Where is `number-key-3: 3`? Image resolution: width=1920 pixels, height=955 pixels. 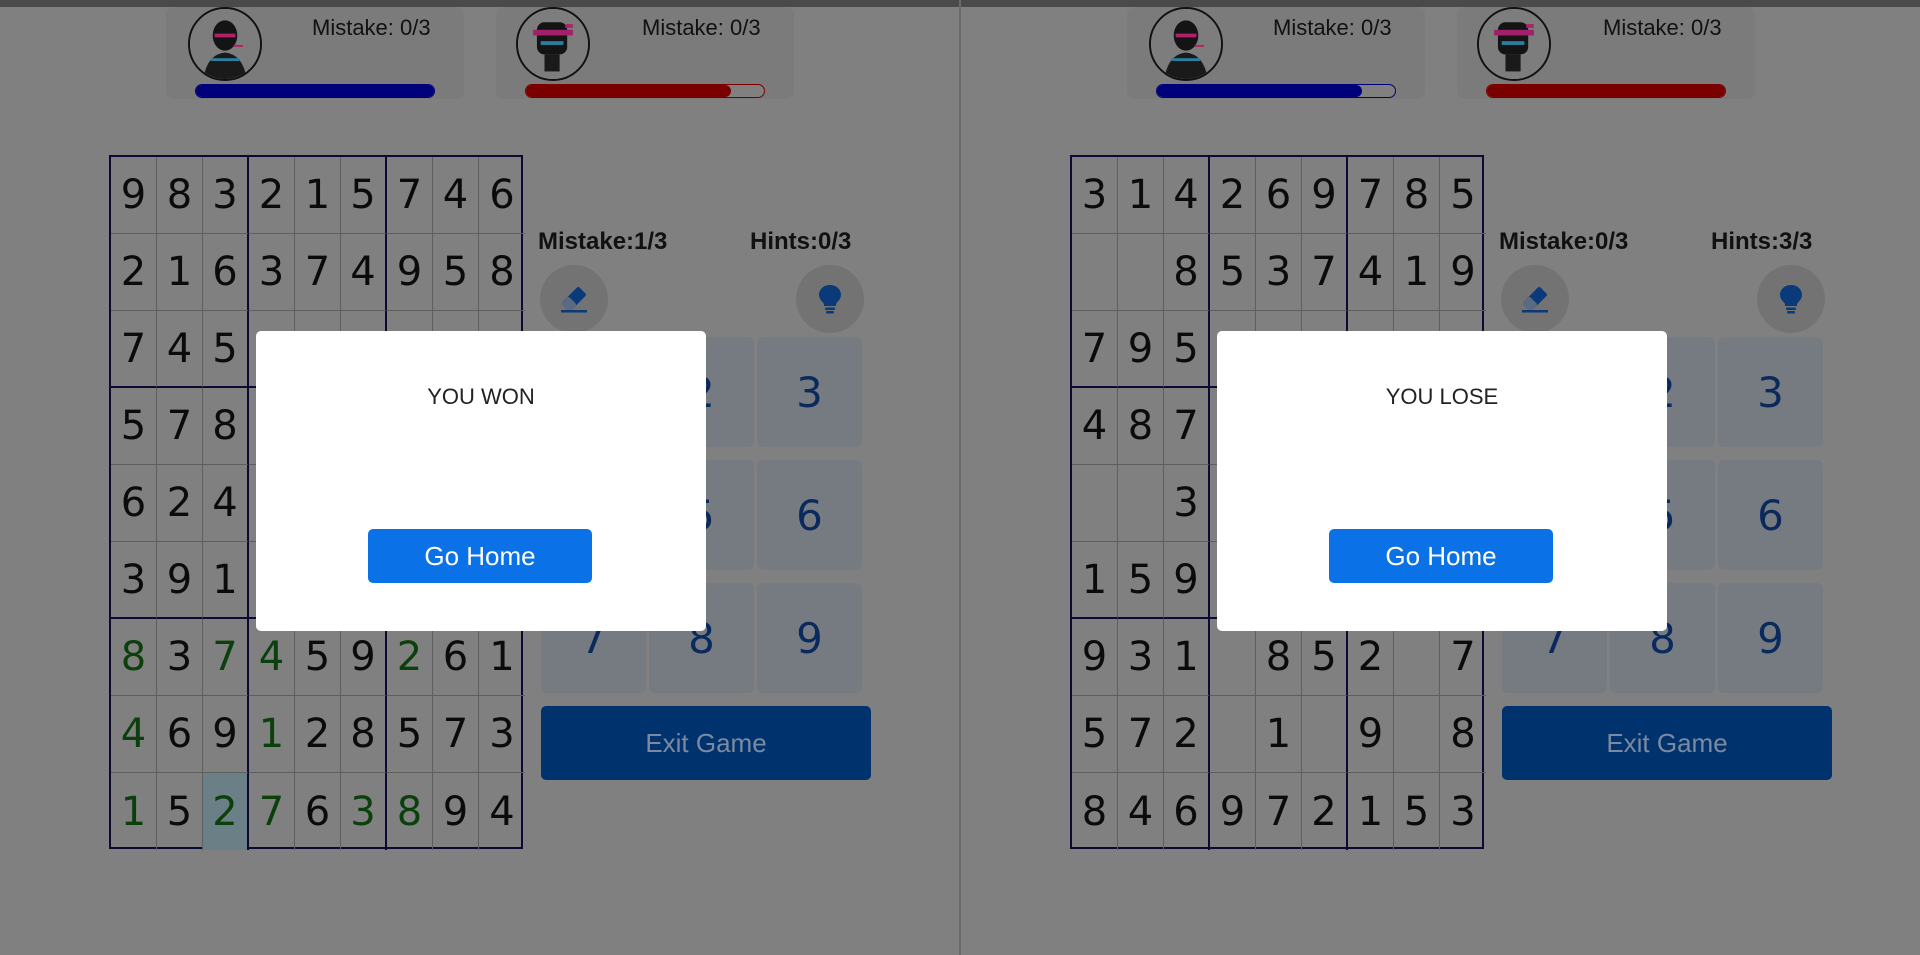 number-key-3: 3 is located at coordinates (809, 392).